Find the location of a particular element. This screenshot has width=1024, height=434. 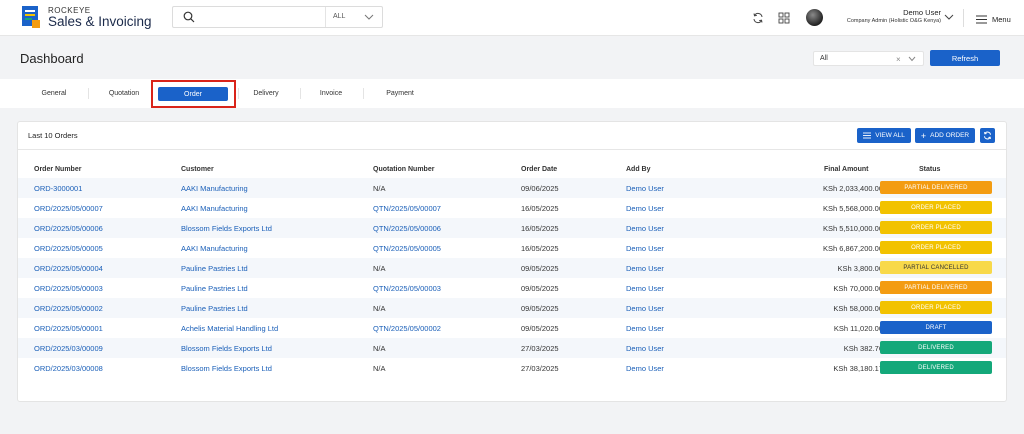

column-header: Customer is located at coordinates (197, 169).